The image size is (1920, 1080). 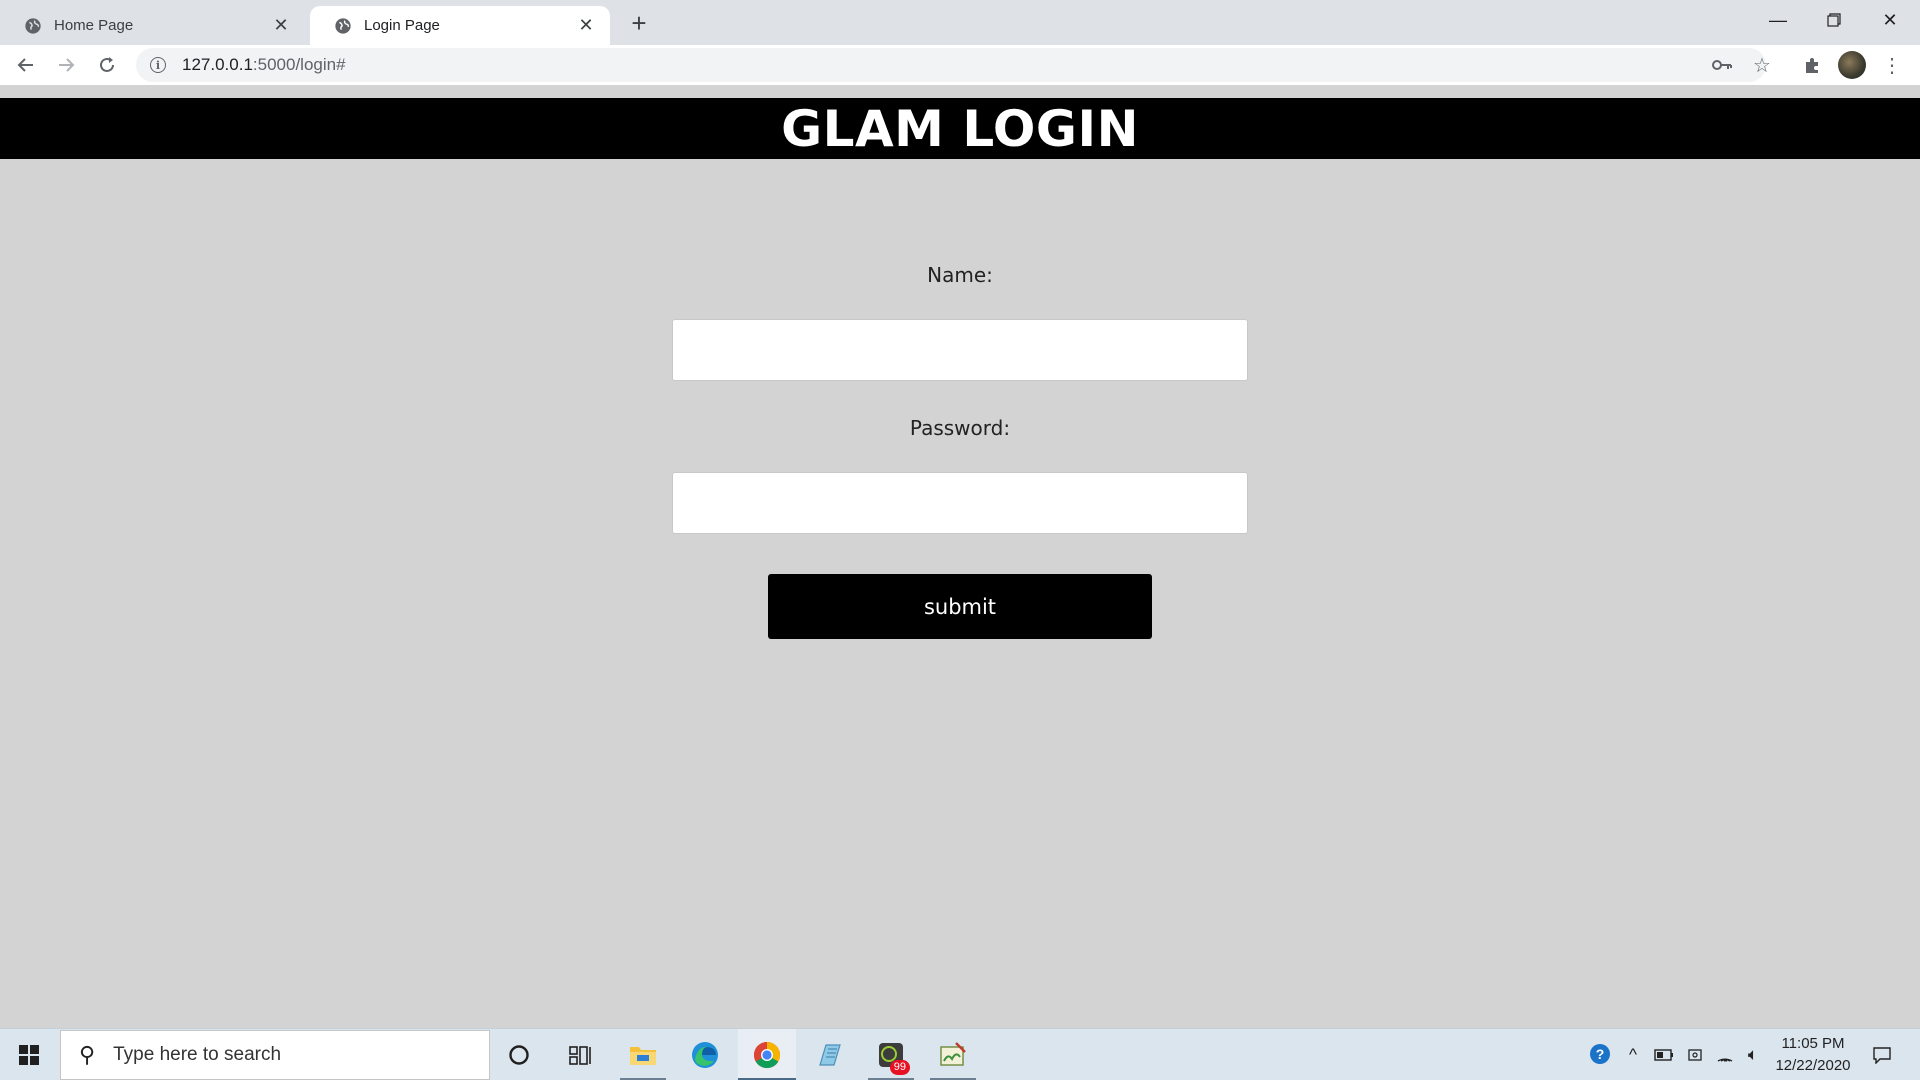 What do you see at coordinates (402, 25) in the screenshot?
I see `tab-title: Login Page` at bounding box center [402, 25].